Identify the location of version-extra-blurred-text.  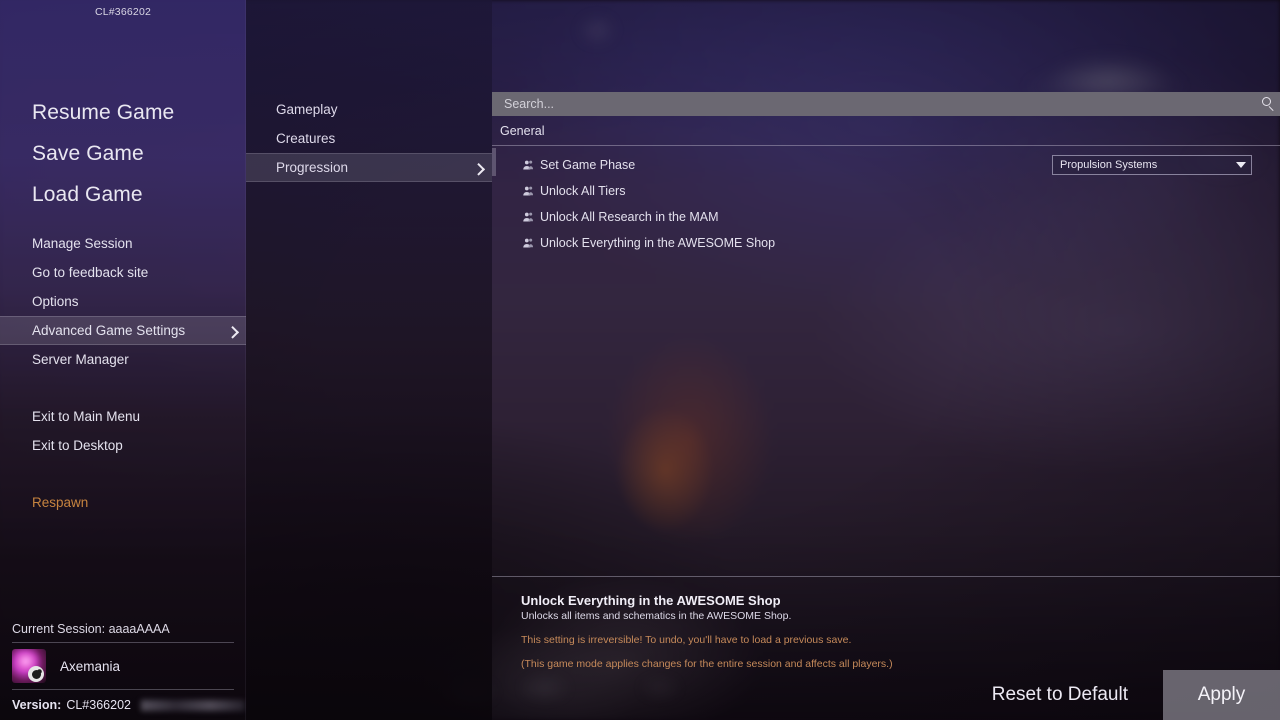
(192, 705).